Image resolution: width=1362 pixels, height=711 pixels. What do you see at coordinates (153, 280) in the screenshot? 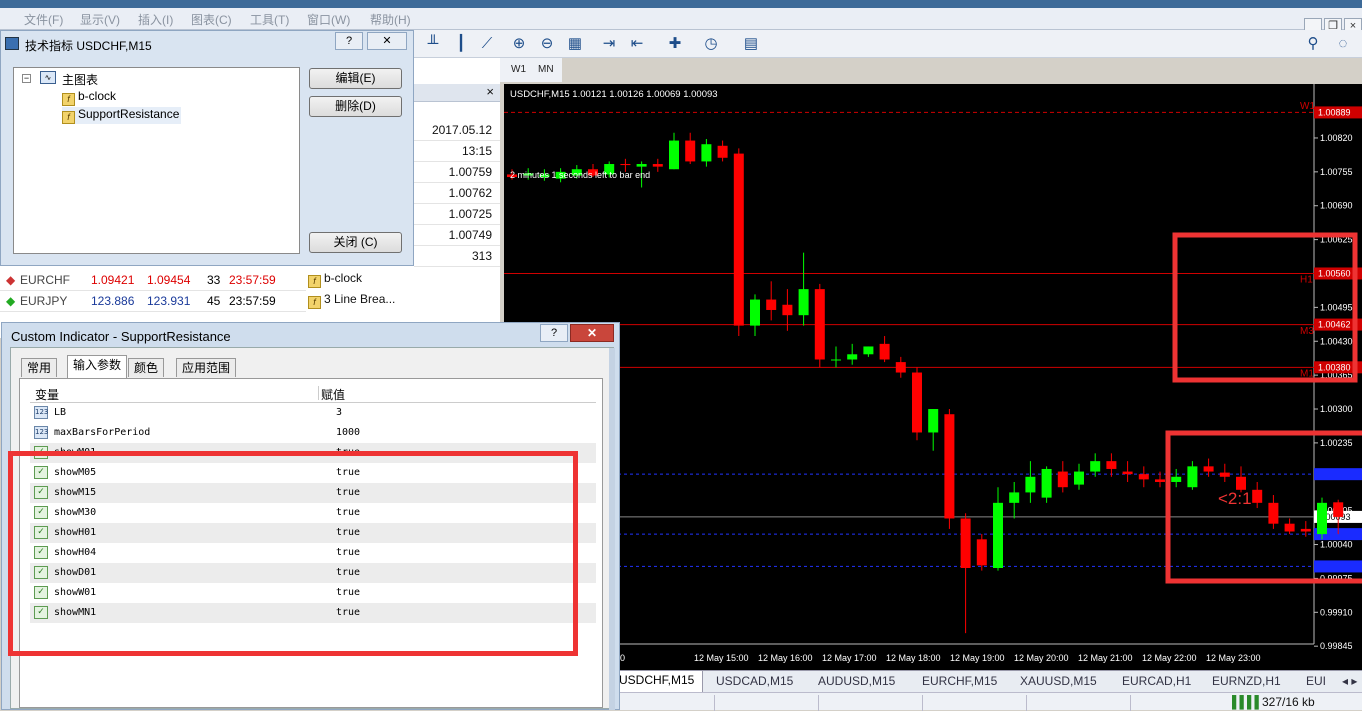
I see `market-watch-row: ◆ EURCHF 1.09421 1.09454 33 23:57:59` at bounding box center [153, 280].